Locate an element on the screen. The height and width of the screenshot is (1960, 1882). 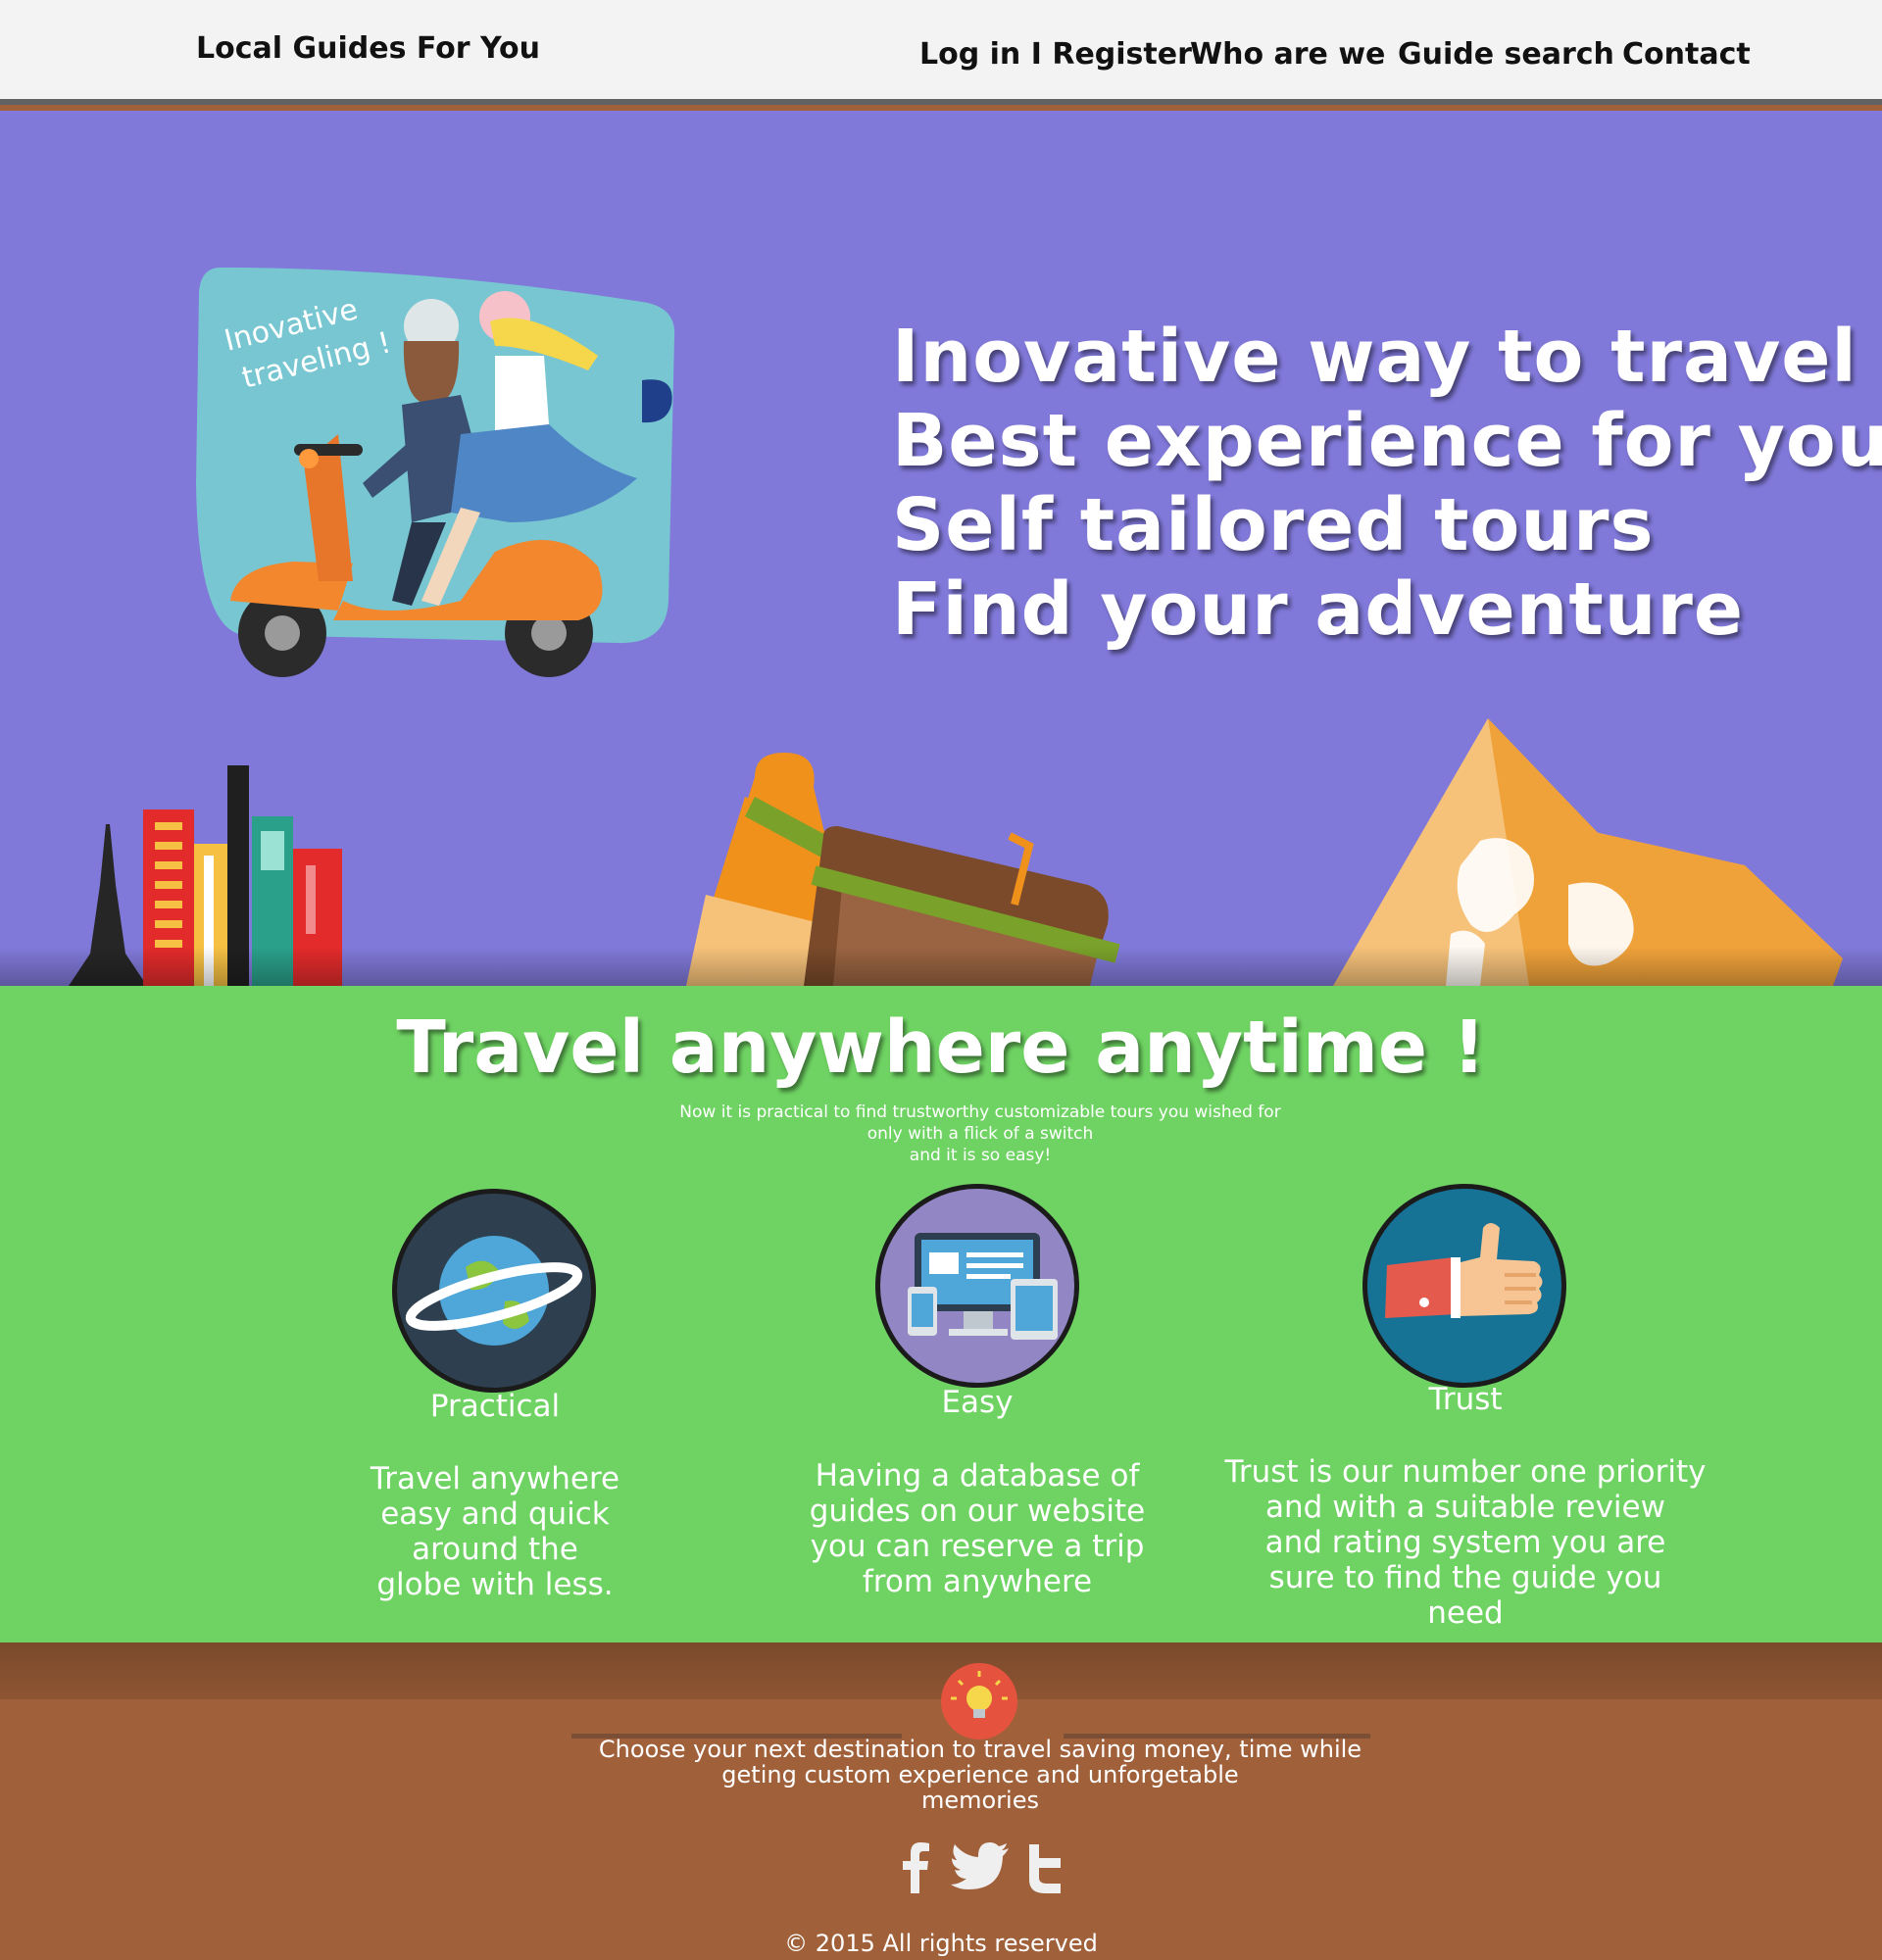
features-title: Travel anywhere anytime ! is located at coordinates (941, 1047).